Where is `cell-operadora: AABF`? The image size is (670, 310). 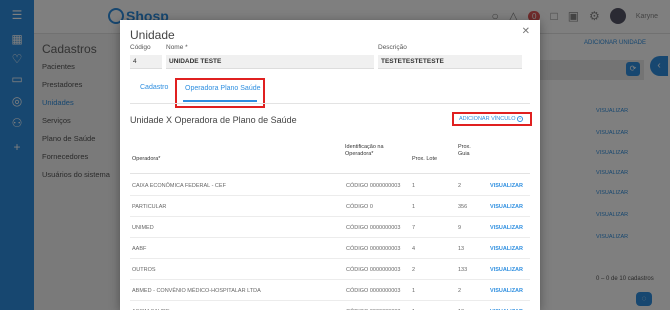 cell-operadora: AABF is located at coordinates (139, 249).